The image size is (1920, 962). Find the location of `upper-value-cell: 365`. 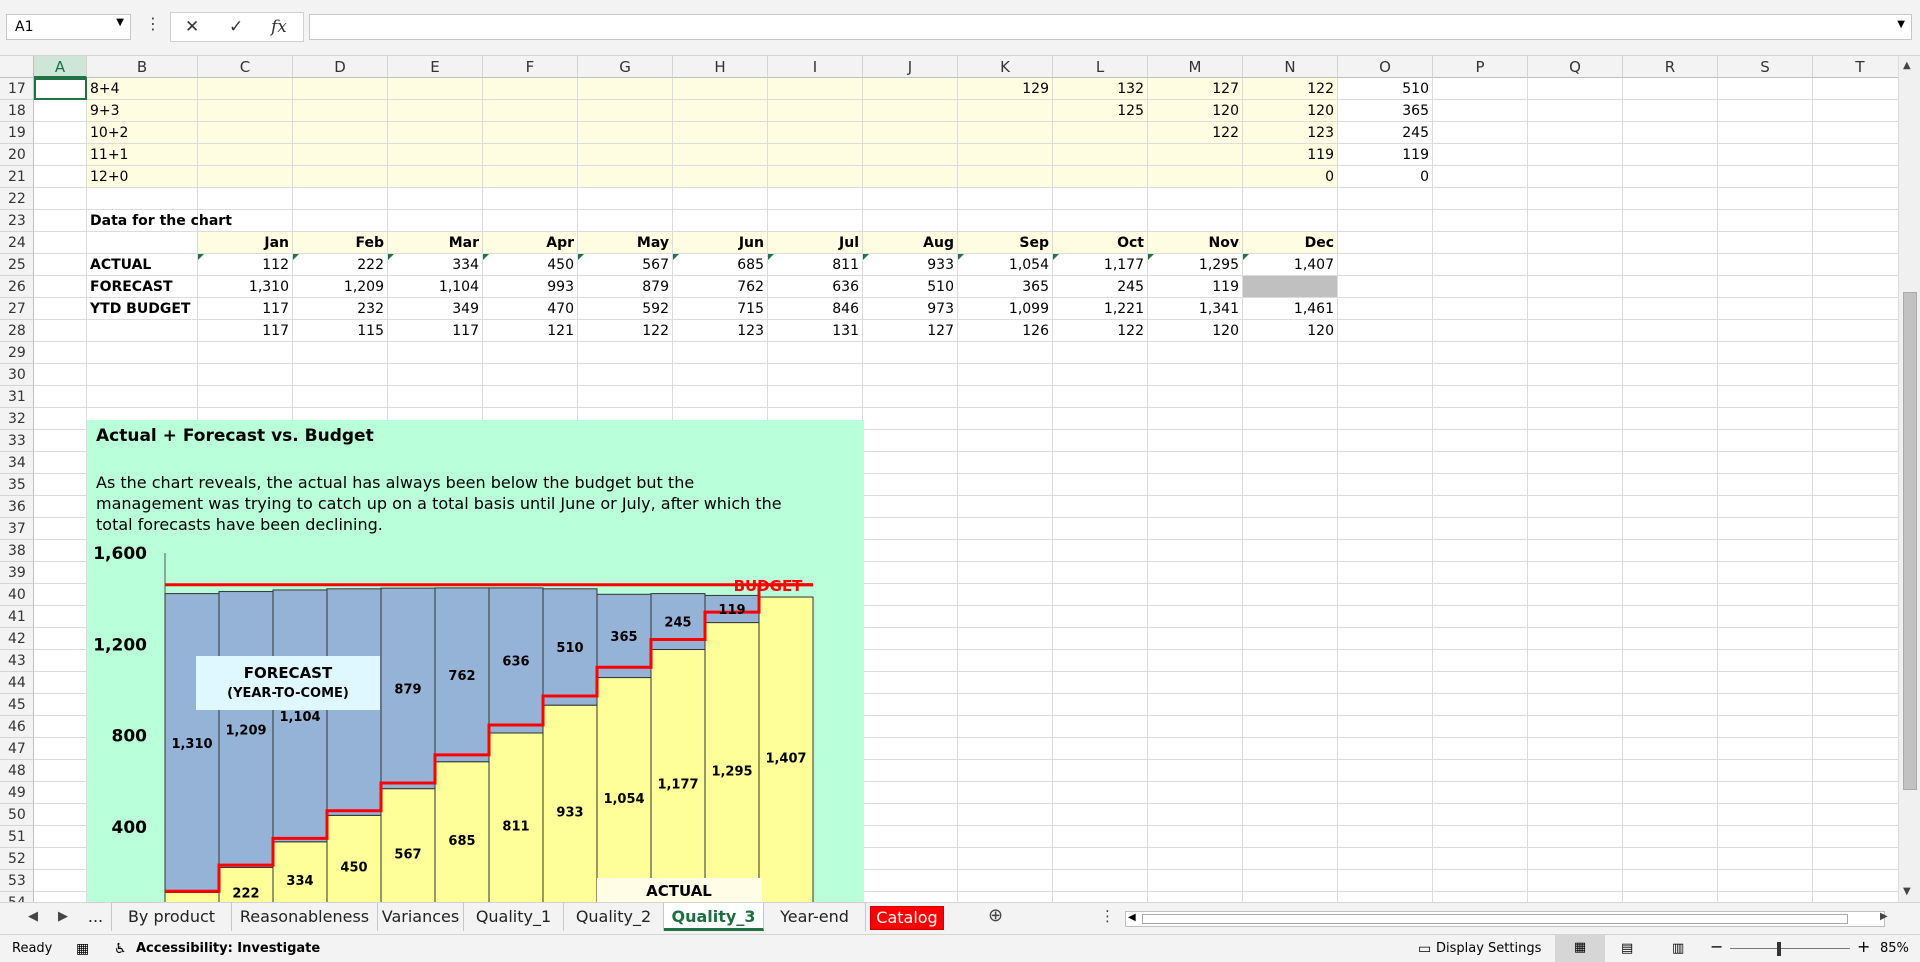

upper-value-cell: 365 is located at coordinates (1383, 111).